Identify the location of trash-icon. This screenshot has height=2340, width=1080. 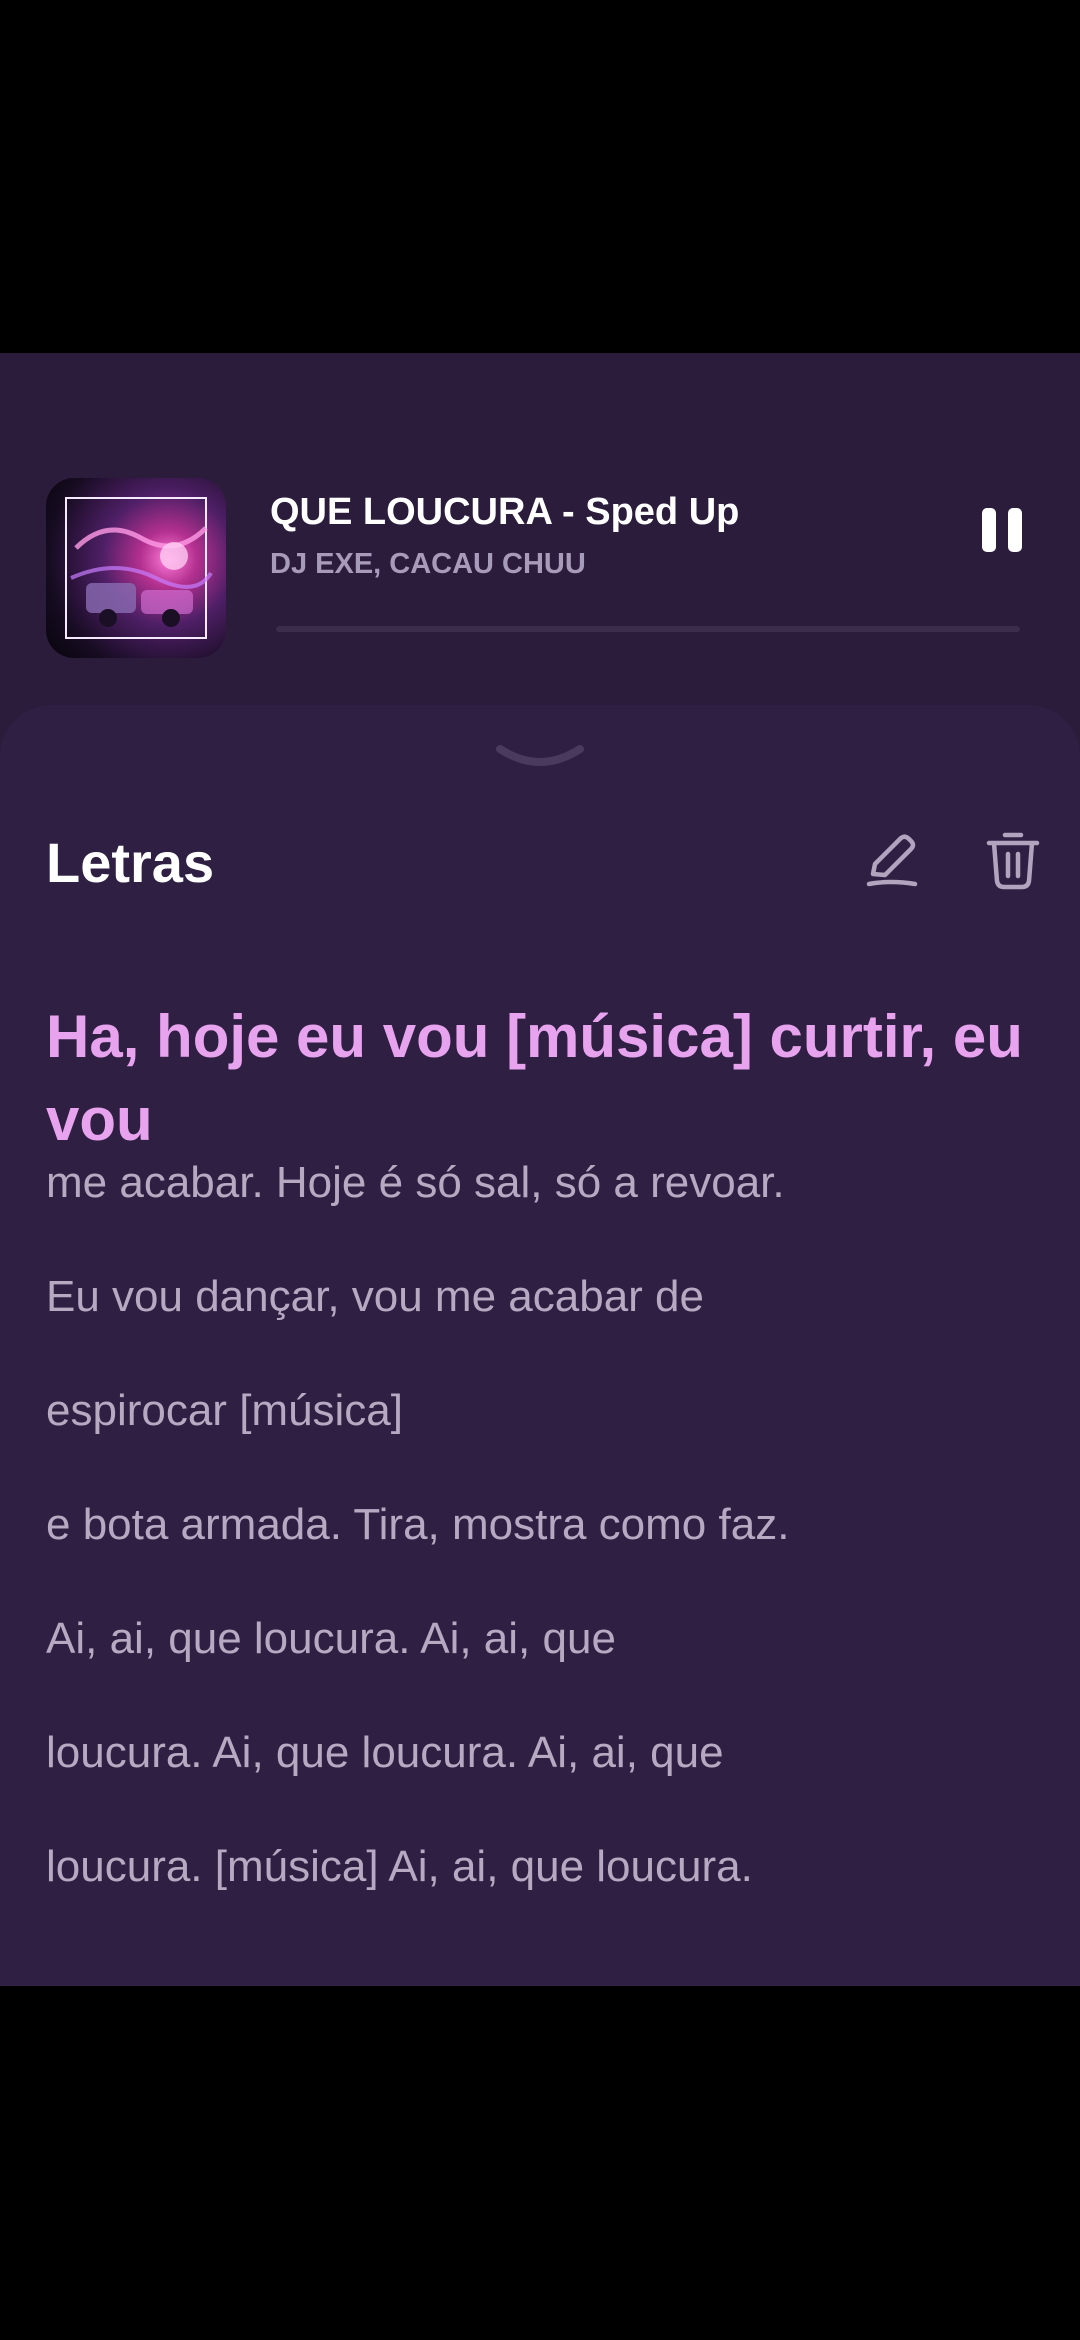
(1013, 861).